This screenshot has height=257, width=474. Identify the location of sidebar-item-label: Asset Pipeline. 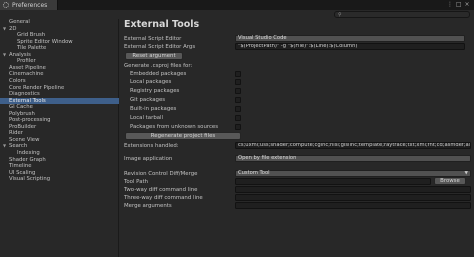
(27, 67).